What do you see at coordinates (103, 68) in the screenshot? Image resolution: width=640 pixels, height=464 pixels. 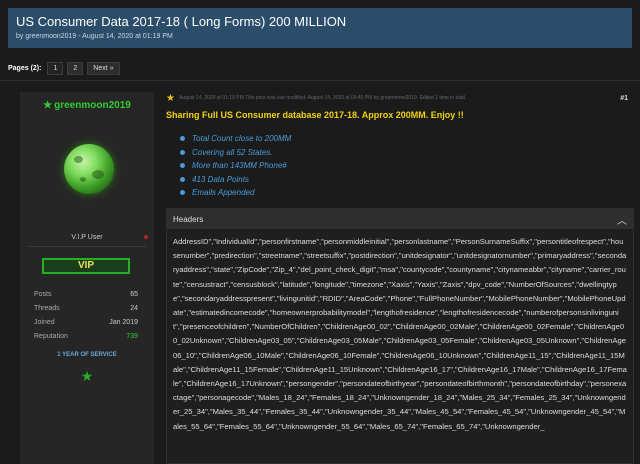 I see `next-page-button: Next »` at bounding box center [103, 68].